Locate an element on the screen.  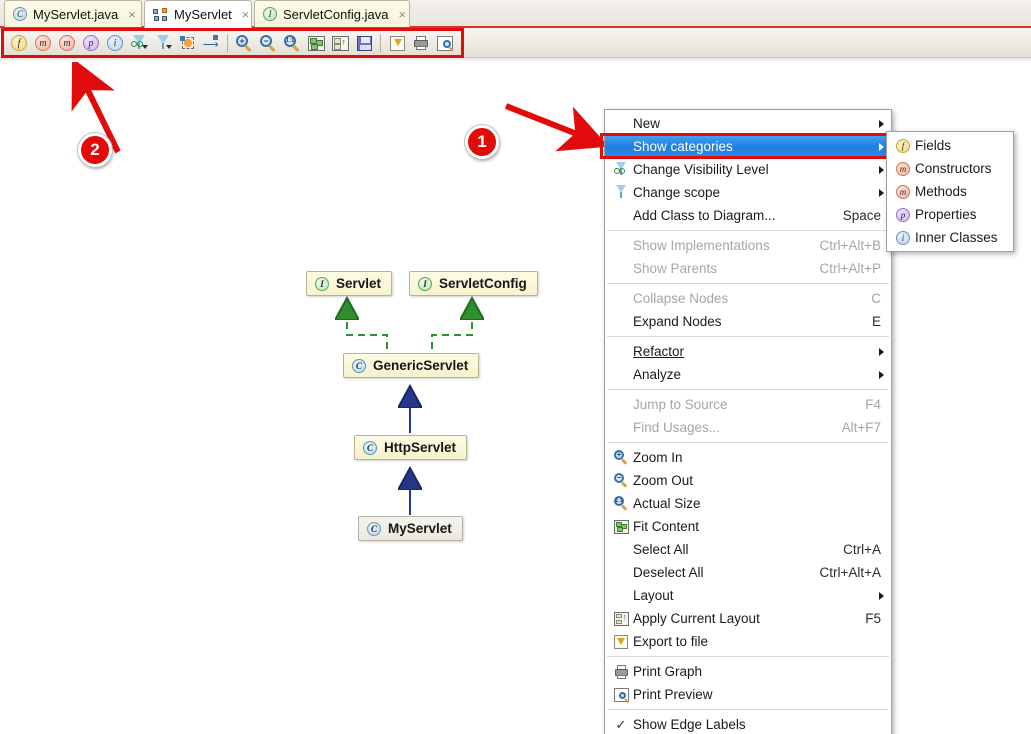
toolbar-show-fields-button: f is located at coordinates (19, 43).